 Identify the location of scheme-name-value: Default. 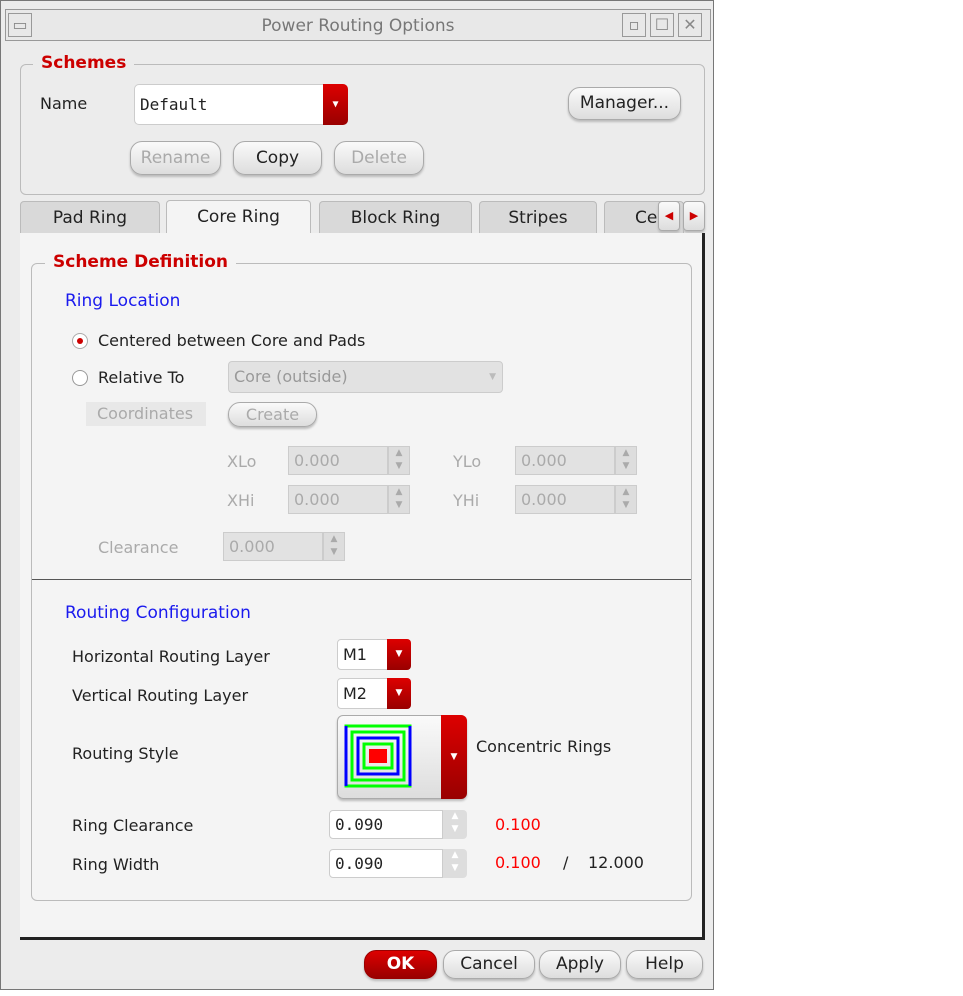
(174, 104).